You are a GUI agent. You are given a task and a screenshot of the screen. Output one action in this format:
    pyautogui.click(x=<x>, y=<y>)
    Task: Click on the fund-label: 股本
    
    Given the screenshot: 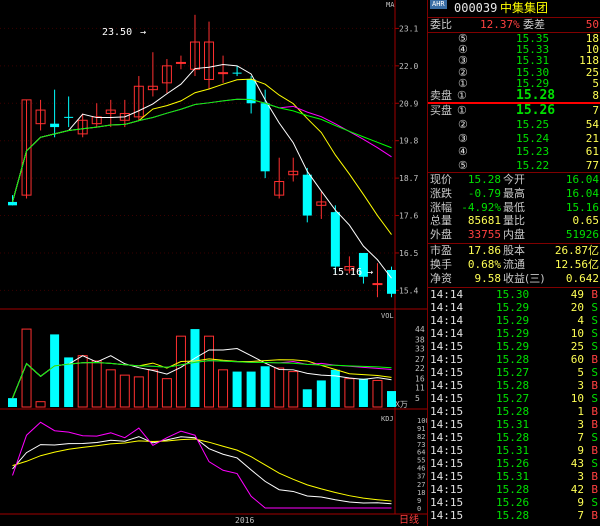 What is the action you would take?
    pyautogui.click(x=514, y=250)
    